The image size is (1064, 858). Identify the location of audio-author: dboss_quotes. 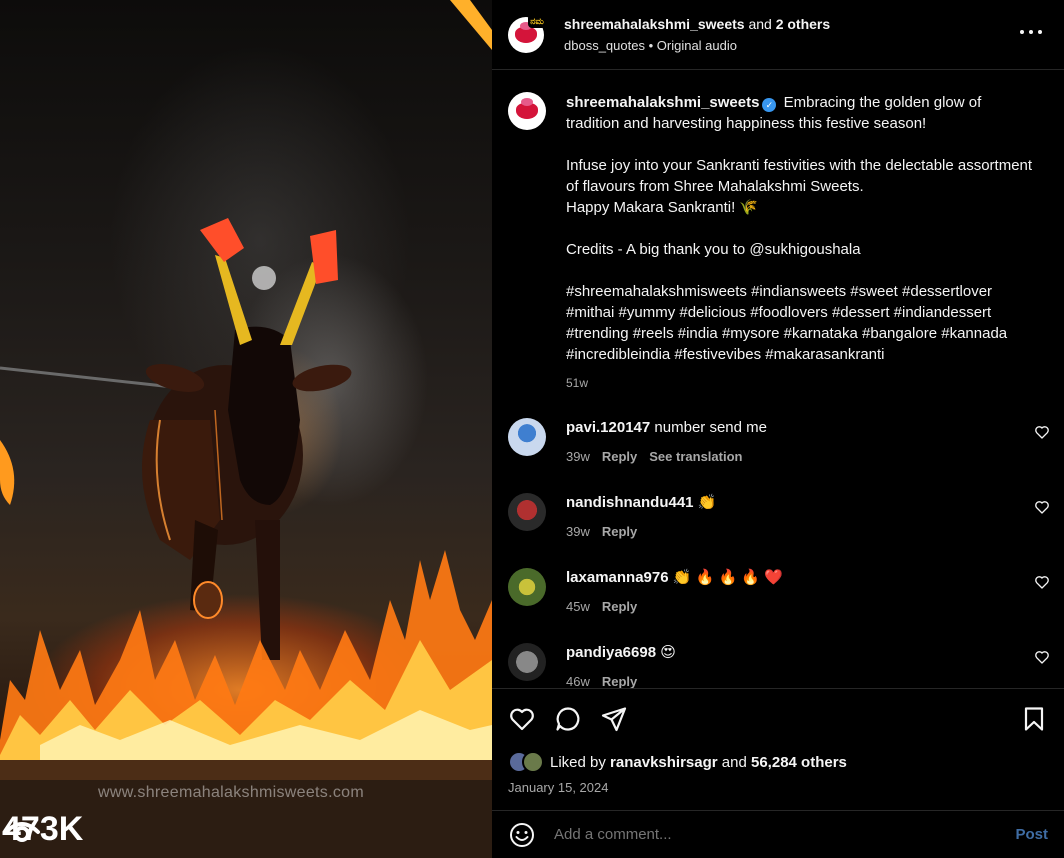
(604, 45).